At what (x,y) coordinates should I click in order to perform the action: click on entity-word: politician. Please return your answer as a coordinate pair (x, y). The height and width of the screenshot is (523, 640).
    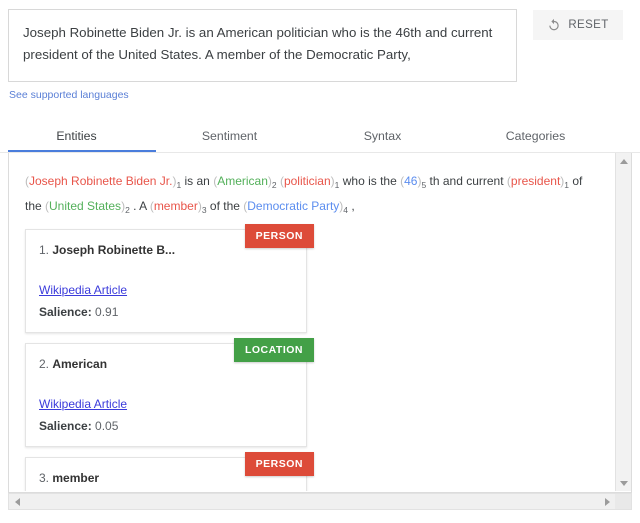
    Looking at the image, I should click on (307, 181).